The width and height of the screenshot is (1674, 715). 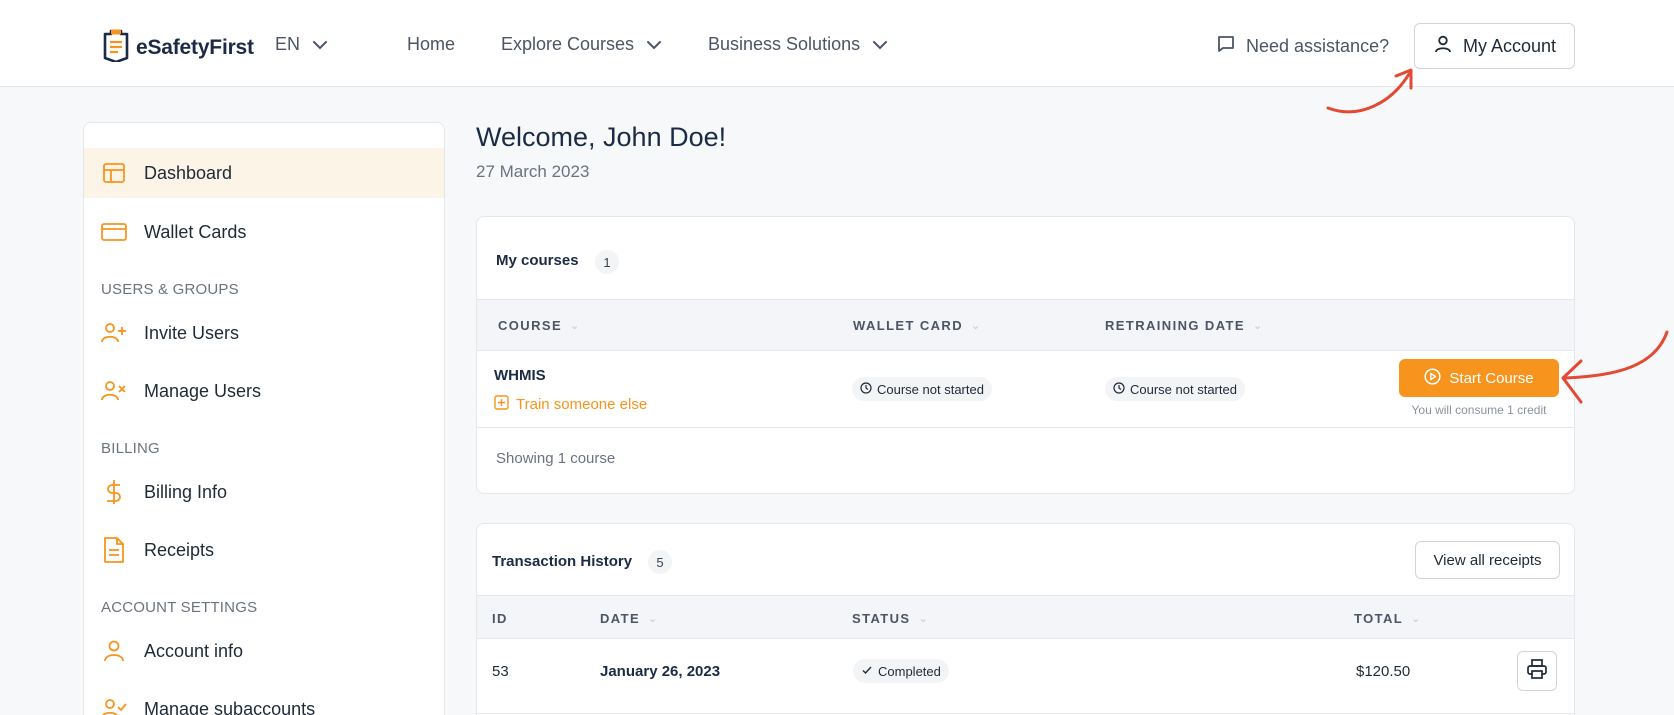 I want to click on column-wallet-card-label: WALLET CARD, so click(x=908, y=325).